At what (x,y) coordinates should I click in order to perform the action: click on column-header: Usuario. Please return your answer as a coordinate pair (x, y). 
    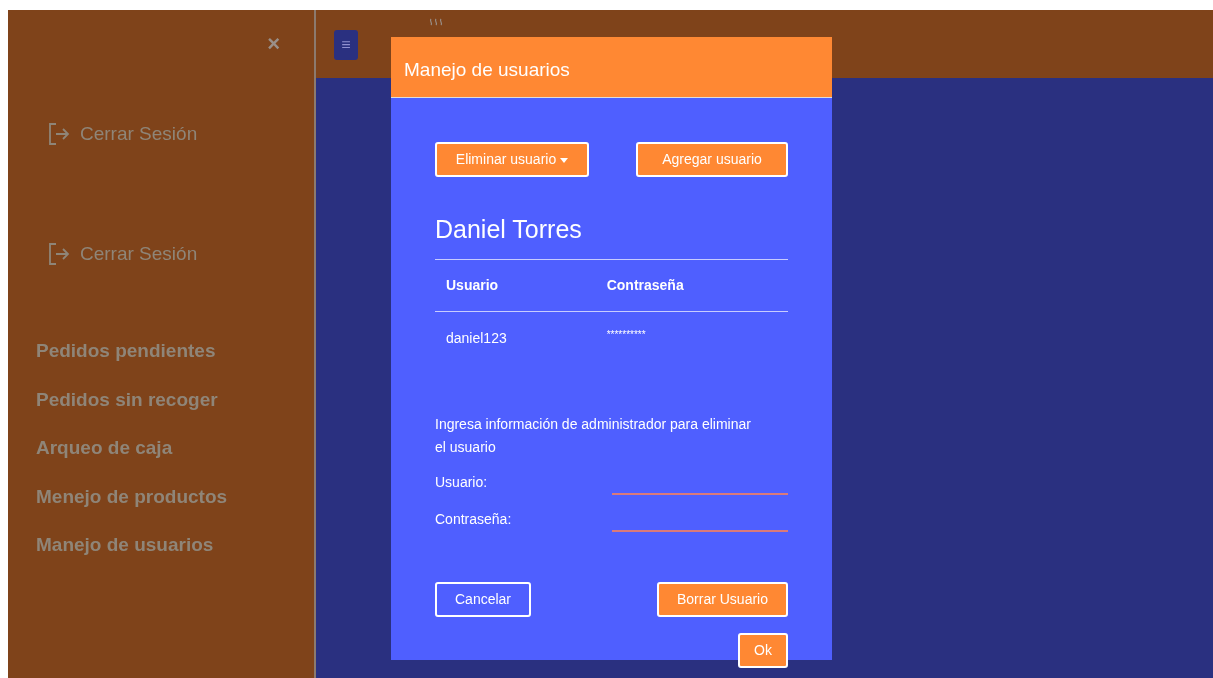
    Looking at the image, I should click on (515, 285).